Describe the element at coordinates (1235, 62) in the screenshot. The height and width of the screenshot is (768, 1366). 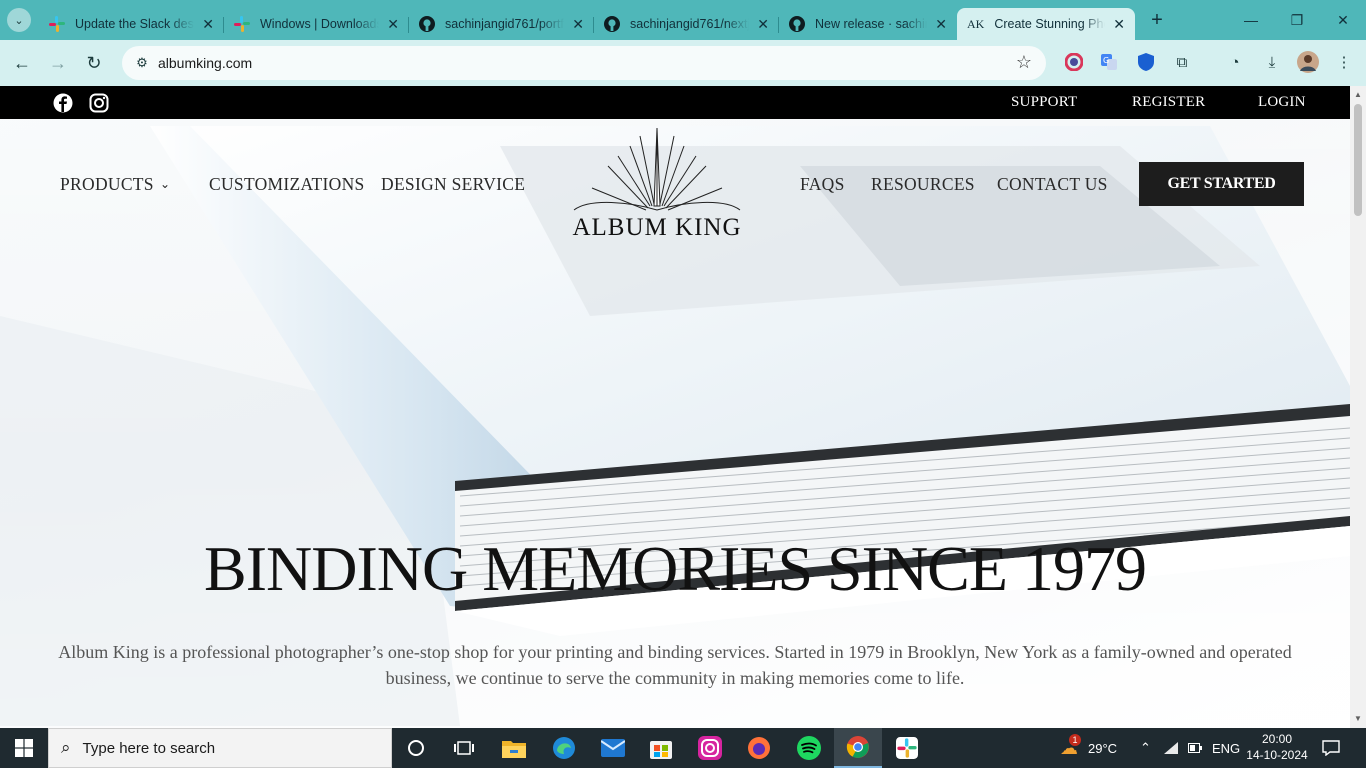
I see `performance-icon: ◔` at that location.